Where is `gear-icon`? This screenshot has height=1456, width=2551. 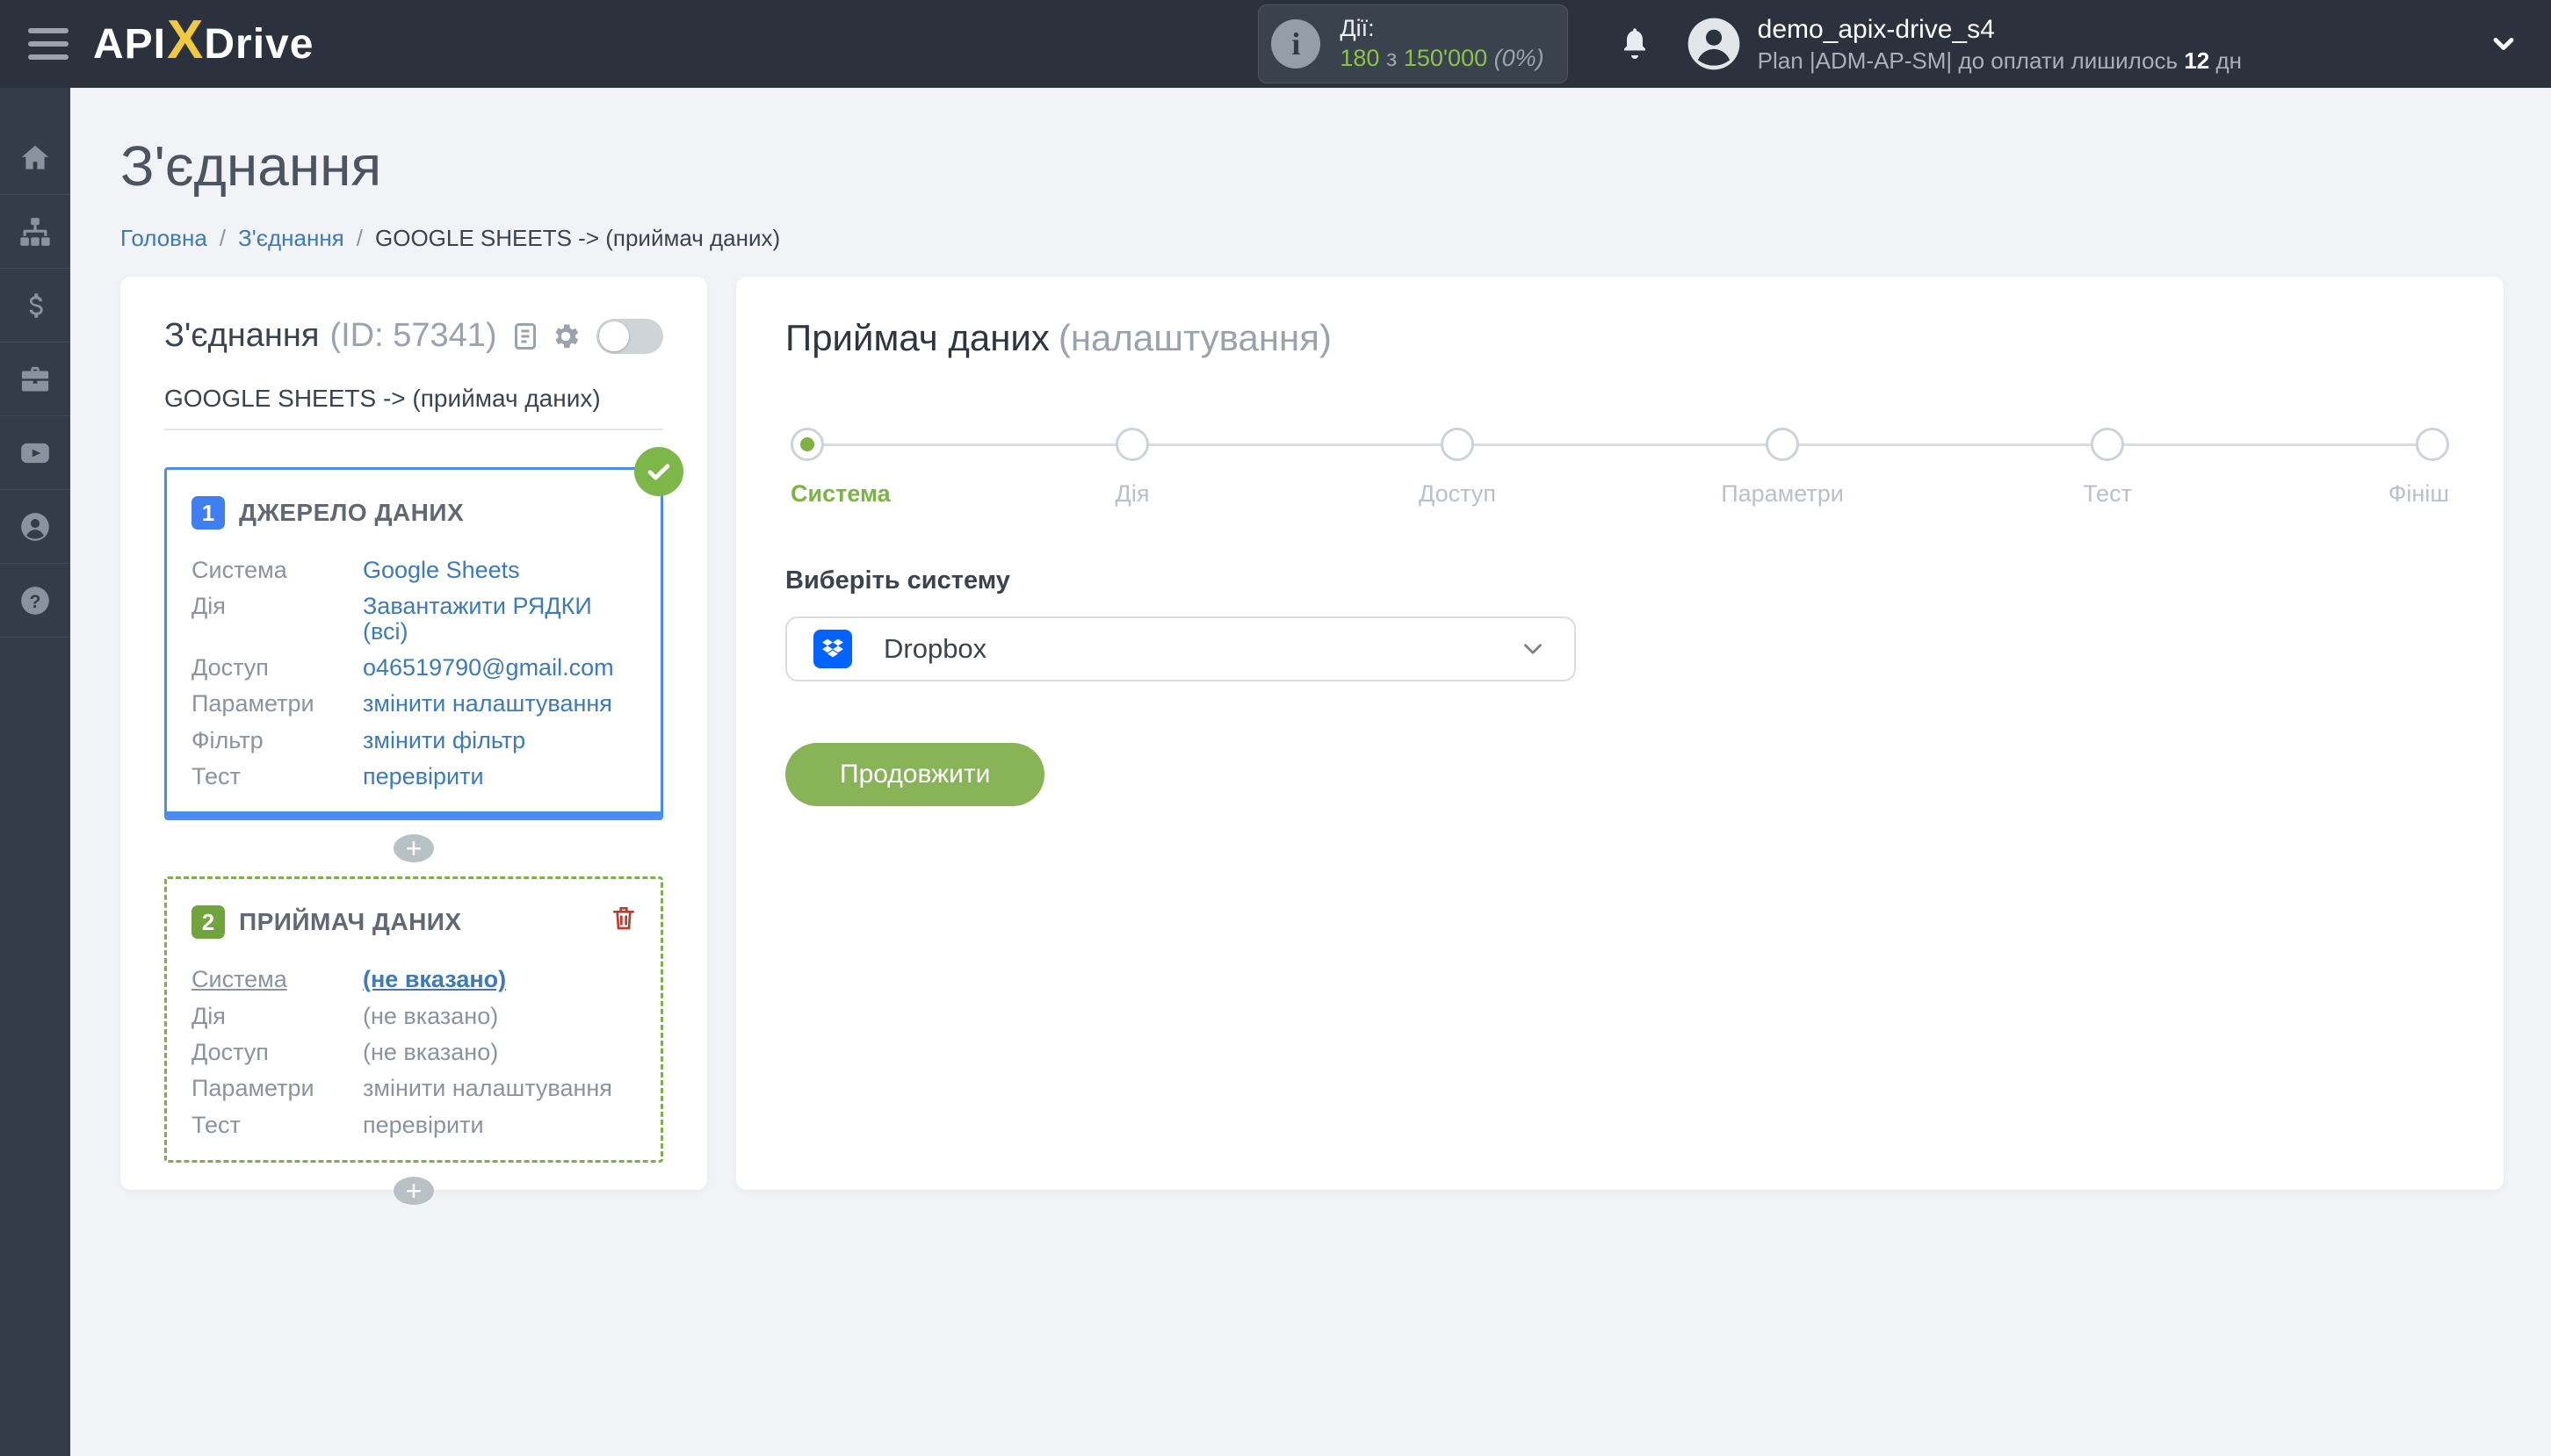 gear-icon is located at coordinates (566, 336).